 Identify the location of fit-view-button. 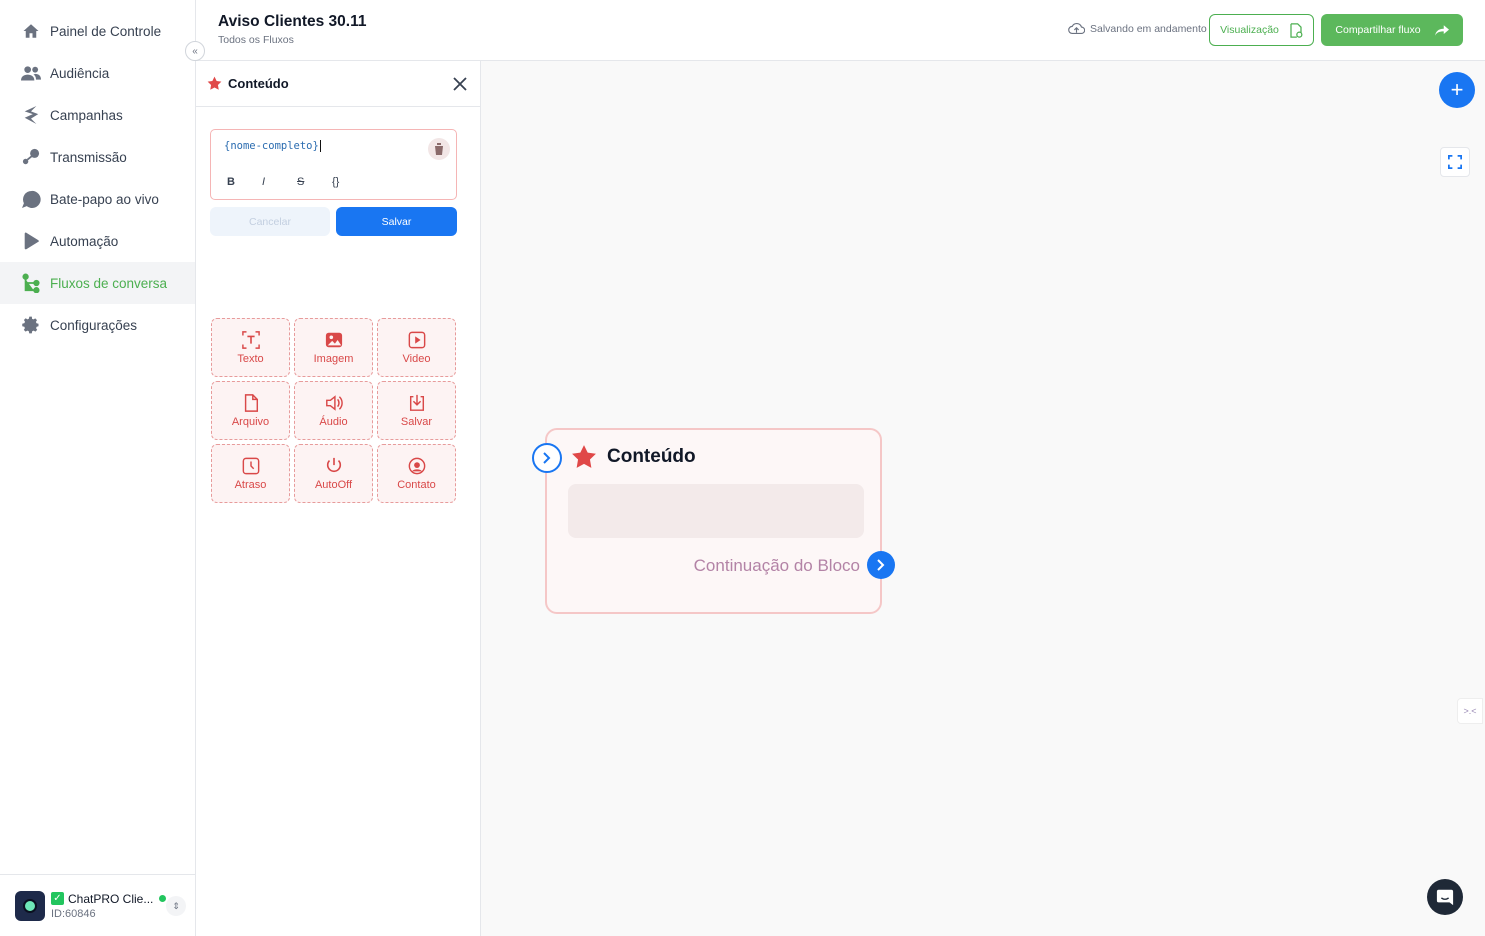
(1455, 162).